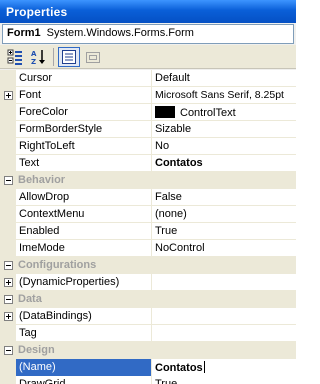 This screenshot has height=384, width=320. Describe the element at coordinates (171, 214) in the screenshot. I see `property-value-text: (none)` at that location.